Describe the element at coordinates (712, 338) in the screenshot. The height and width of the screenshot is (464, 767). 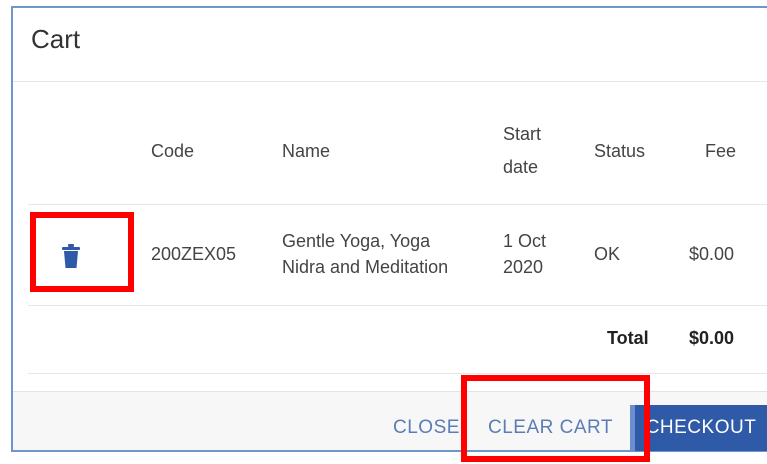
I see `total-value: $0.00` at that location.